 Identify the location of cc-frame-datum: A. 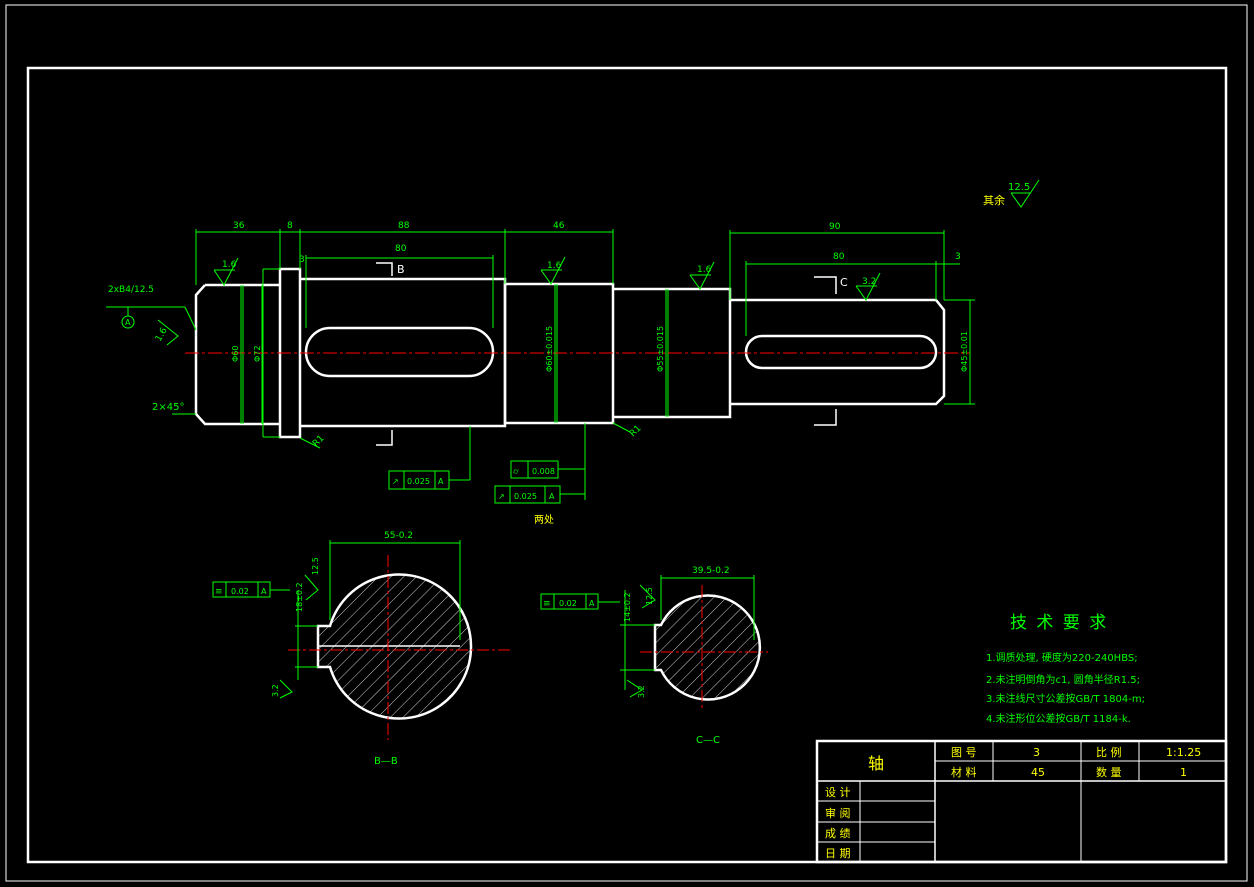
(592, 603).